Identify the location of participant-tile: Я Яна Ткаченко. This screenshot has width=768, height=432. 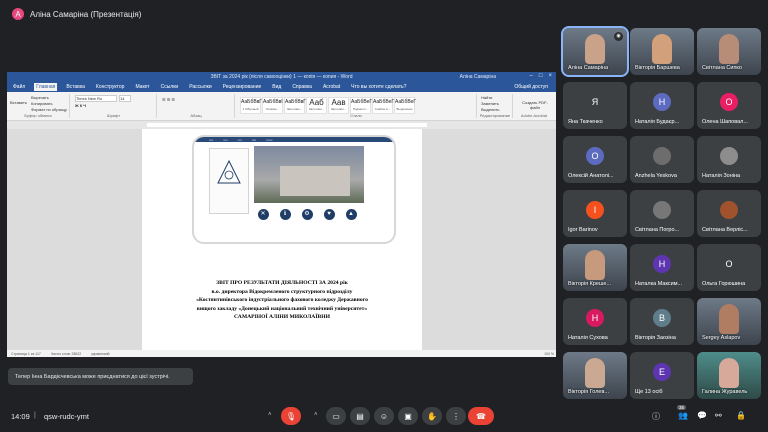
(595, 105).